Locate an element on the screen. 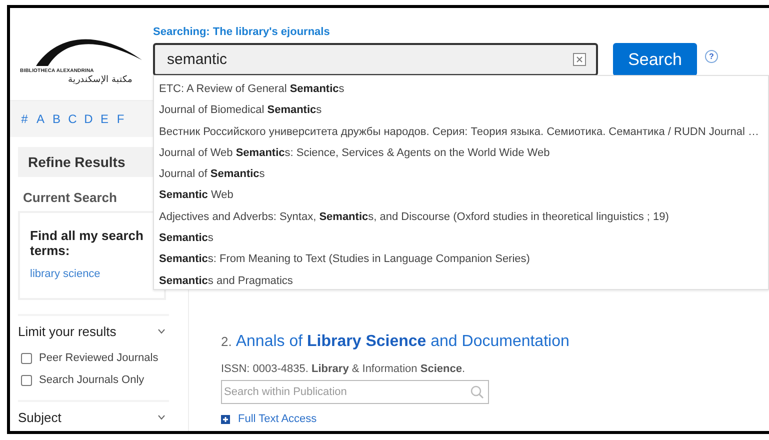  search-scope-label: Searching: The library's ejournals is located at coordinates (242, 32).